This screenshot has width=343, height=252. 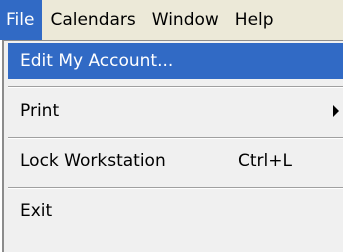 I want to click on menu-file: File, so click(x=21, y=20).